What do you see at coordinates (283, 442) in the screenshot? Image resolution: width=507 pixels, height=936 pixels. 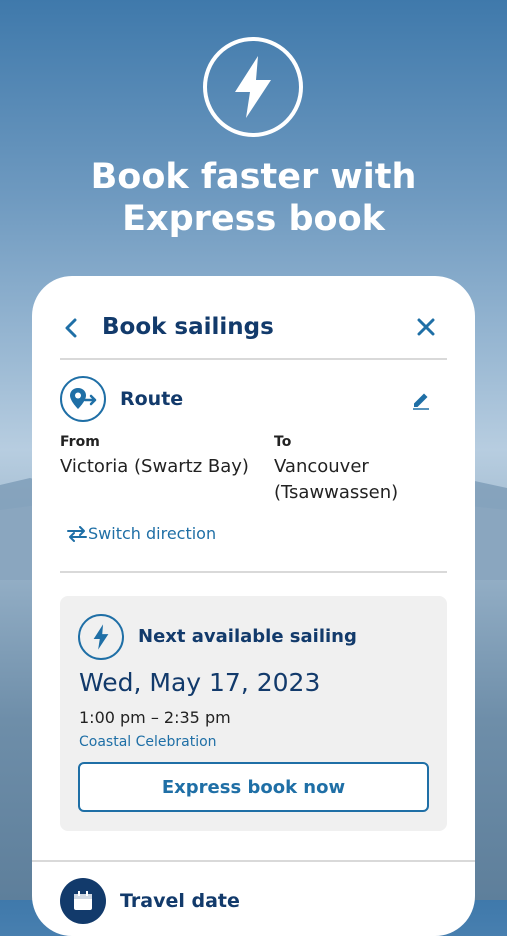 I see `to-label: To` at bounding box center [283, 442].